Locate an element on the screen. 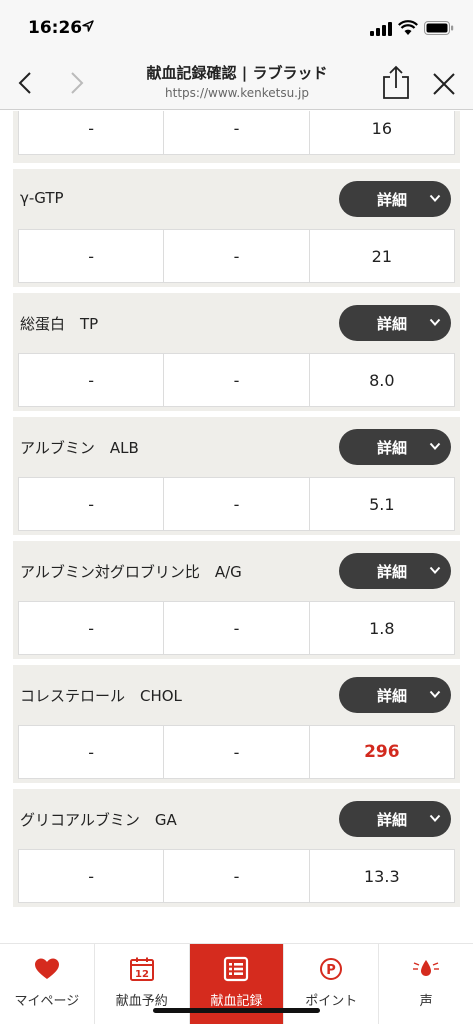  result-values-row: - - 13.3 is located at coordinates (236, 876).